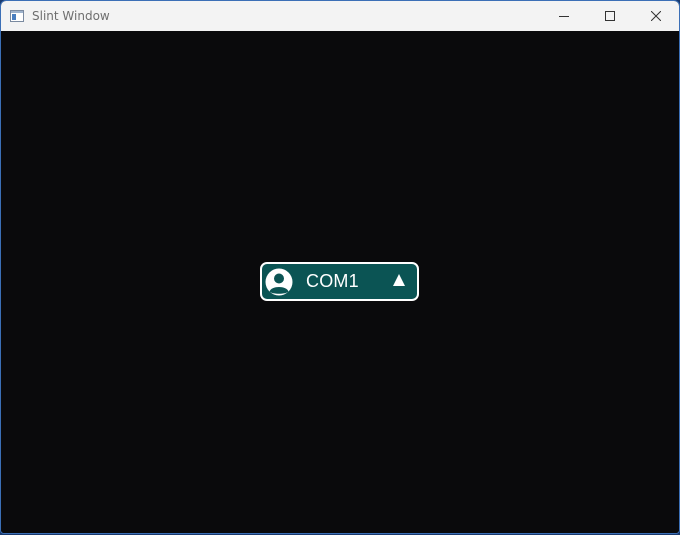 This screenshot has width=680, height=535. I want to click on close-icon, so click(656, 16).